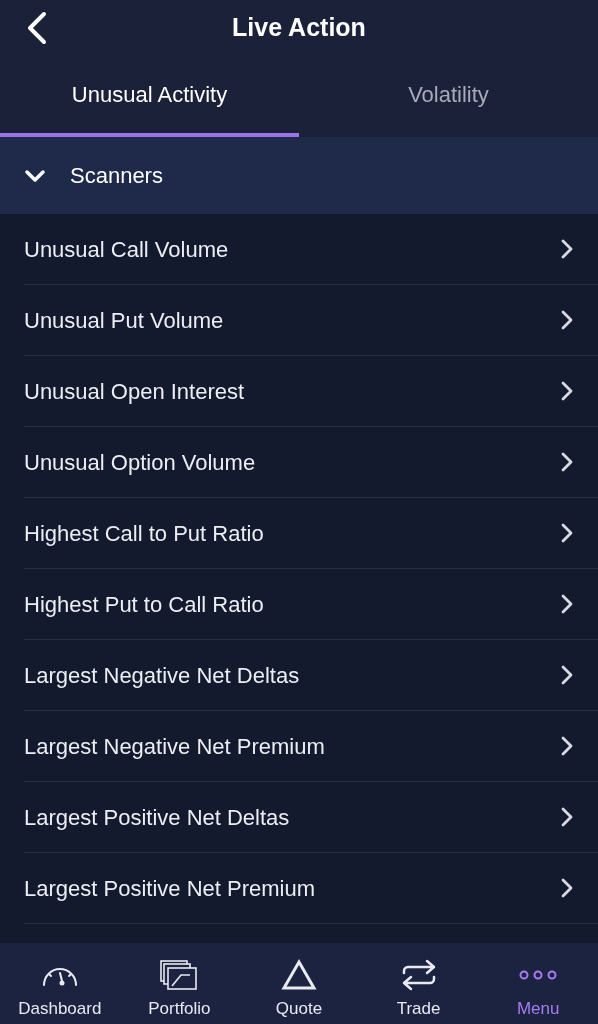 The width and height of the screenshot is (598, 1024). What do you see at coordinates (311, 604) in the screenshot?
I see `scanner-item: Highest Put to Call Ratio` at bounding box center [311, 604].